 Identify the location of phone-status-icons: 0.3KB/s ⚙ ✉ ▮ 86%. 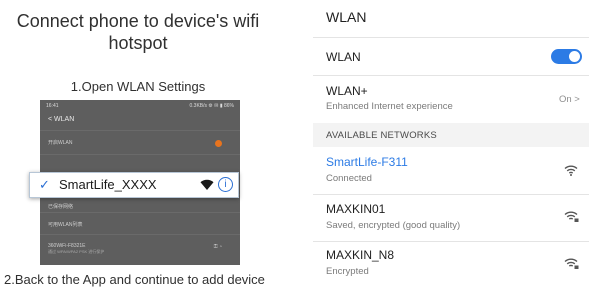
(212, 106).